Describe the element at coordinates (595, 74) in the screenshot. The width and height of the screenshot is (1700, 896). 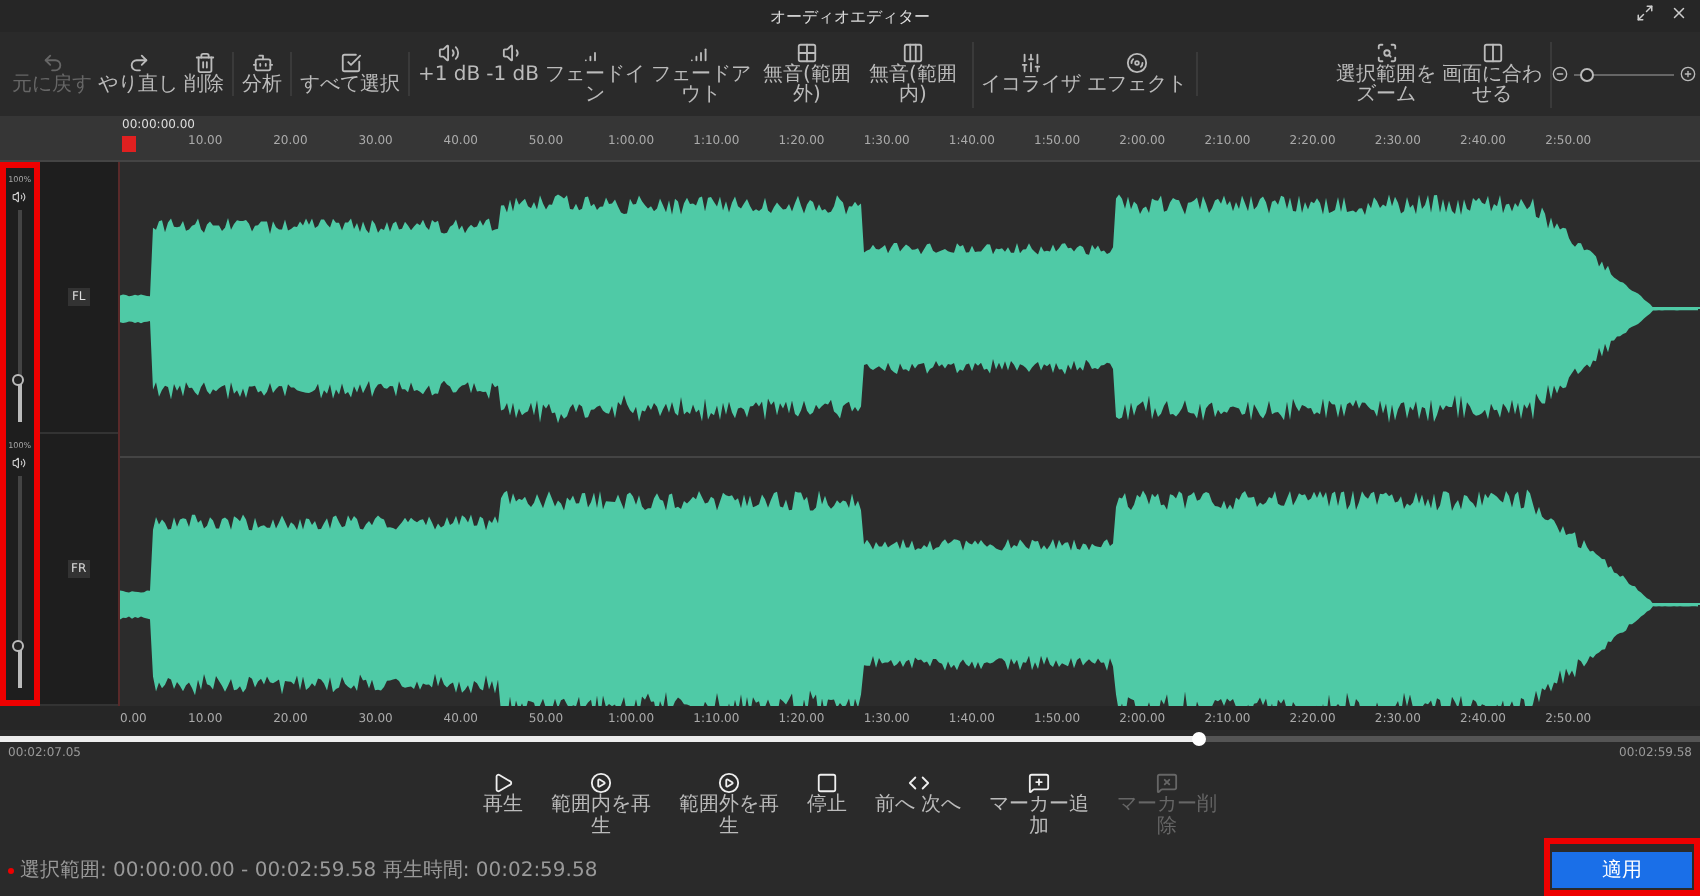
I see `toolbar-button: フェードイン` at that location.